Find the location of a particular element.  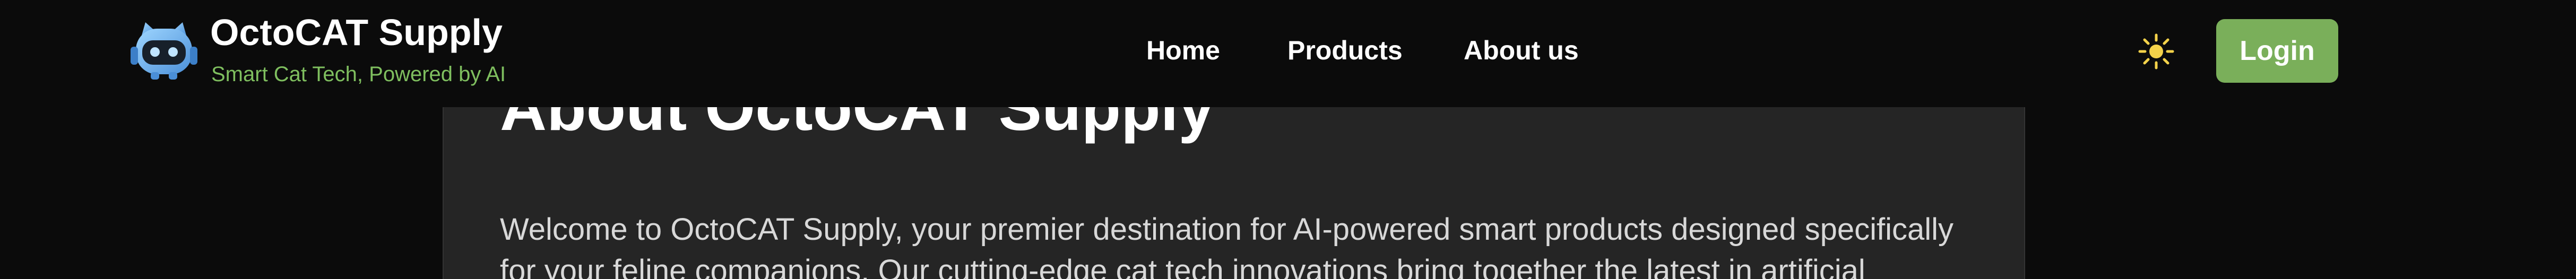

main-nav: Home Products About us is located at coordinates (1288, 53).